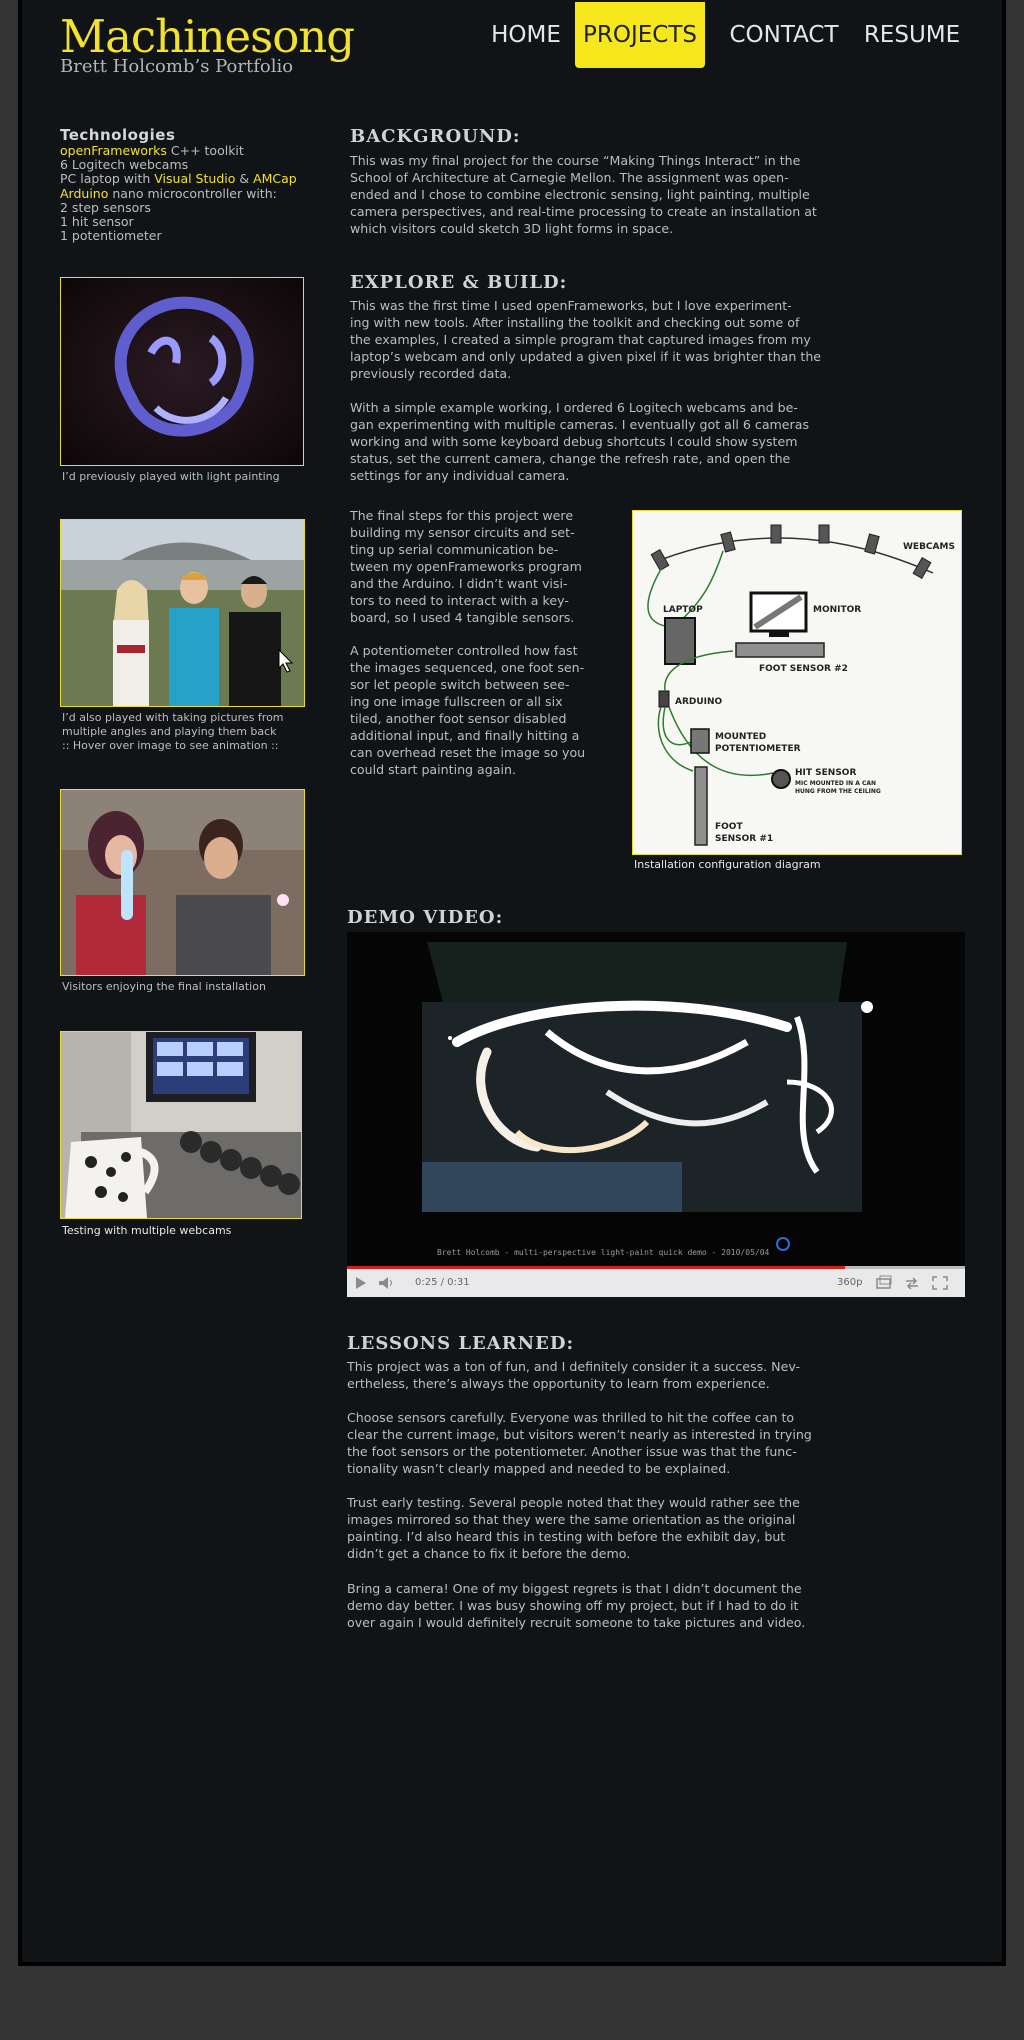  Describe the element at coordinates (431, 373) in the screenshot. I see `text-line: previously recorded data.` at that location.